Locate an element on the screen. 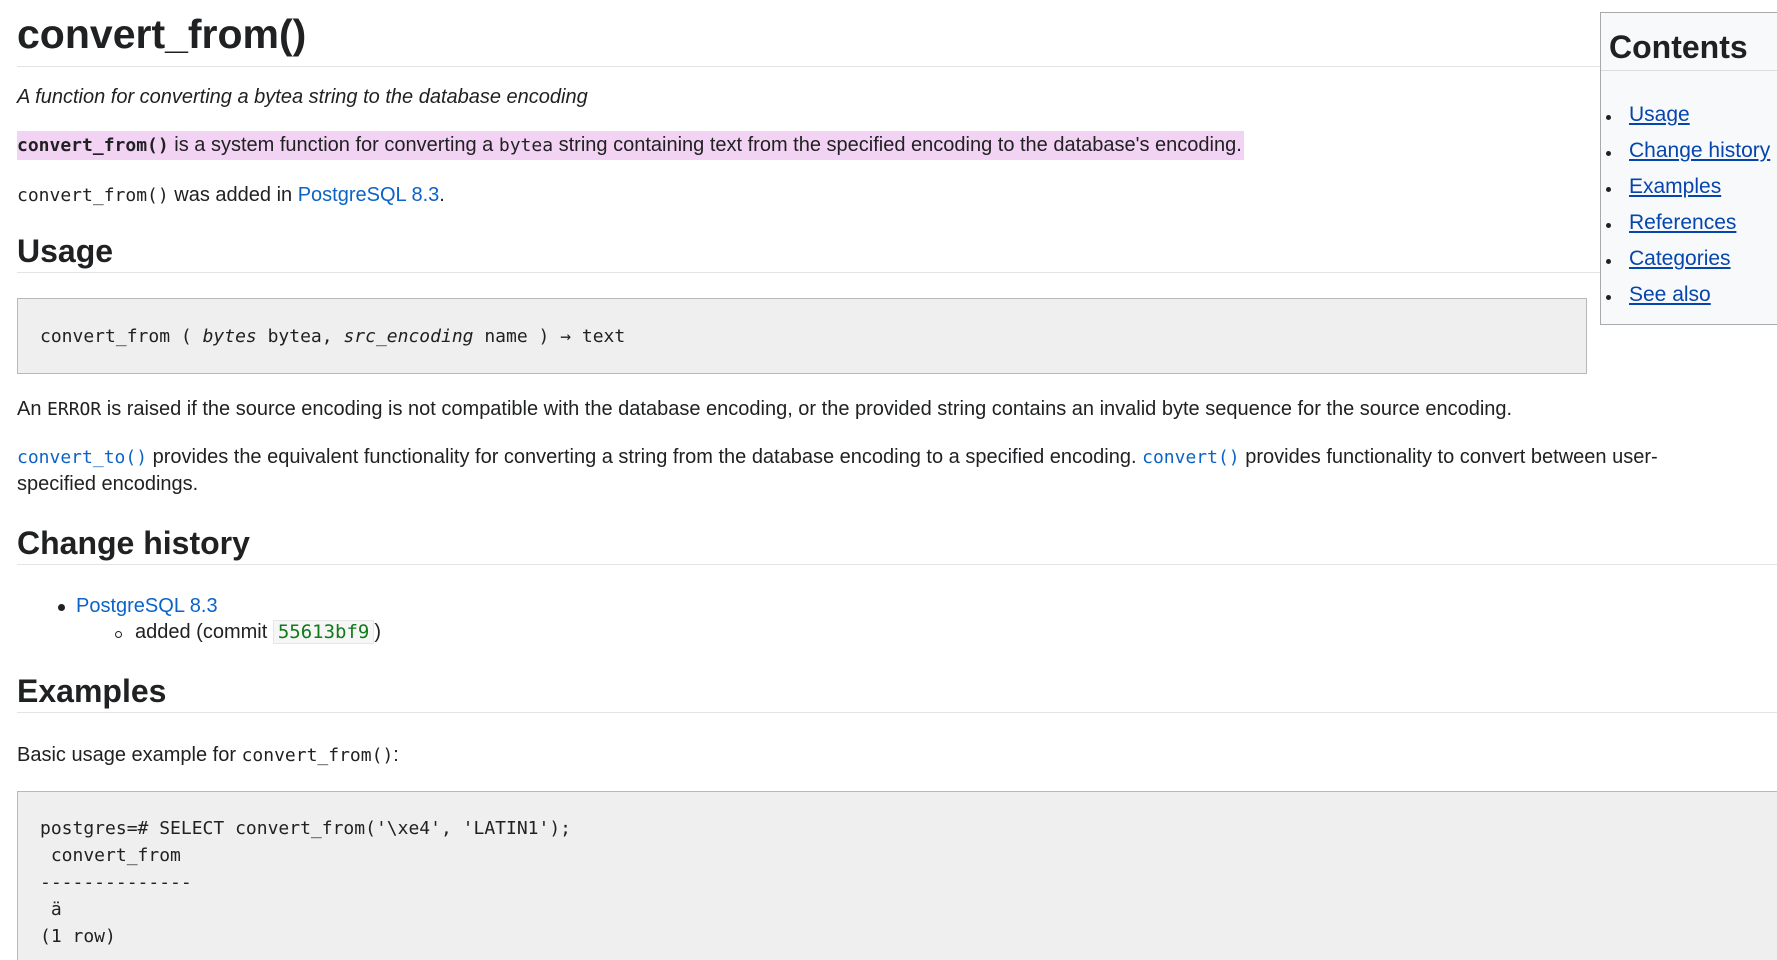  examples-intro-text: Basic usage example for is located at coordinates (129, 755).